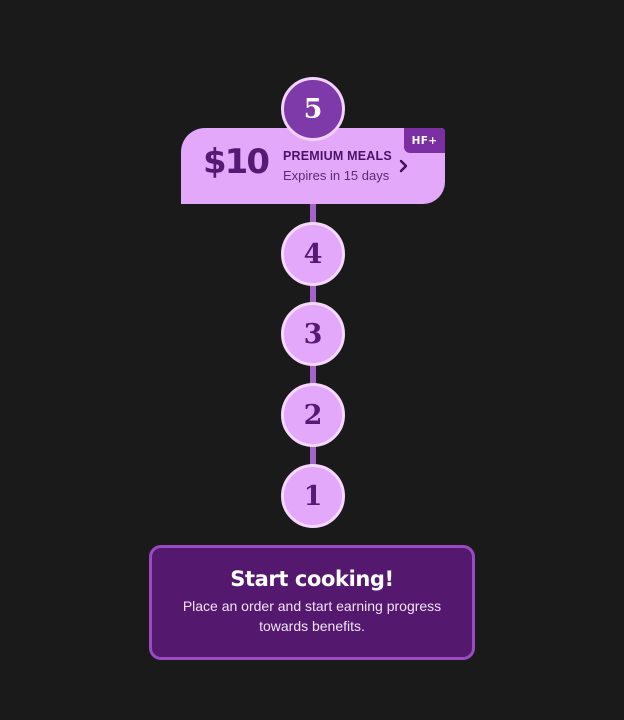  I want to click on reward-expiry: Expires in 15 days, so click(336, 175).